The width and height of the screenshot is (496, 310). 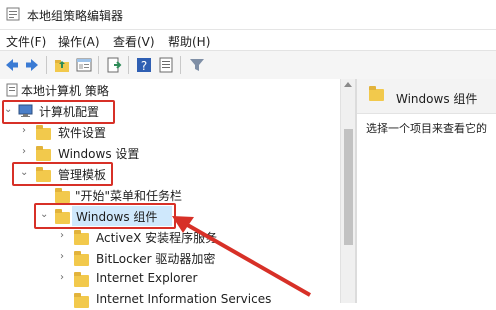 I want to click on tree-node-admin-templates: ⌄ 管理模板, so click(x=100, y=174).